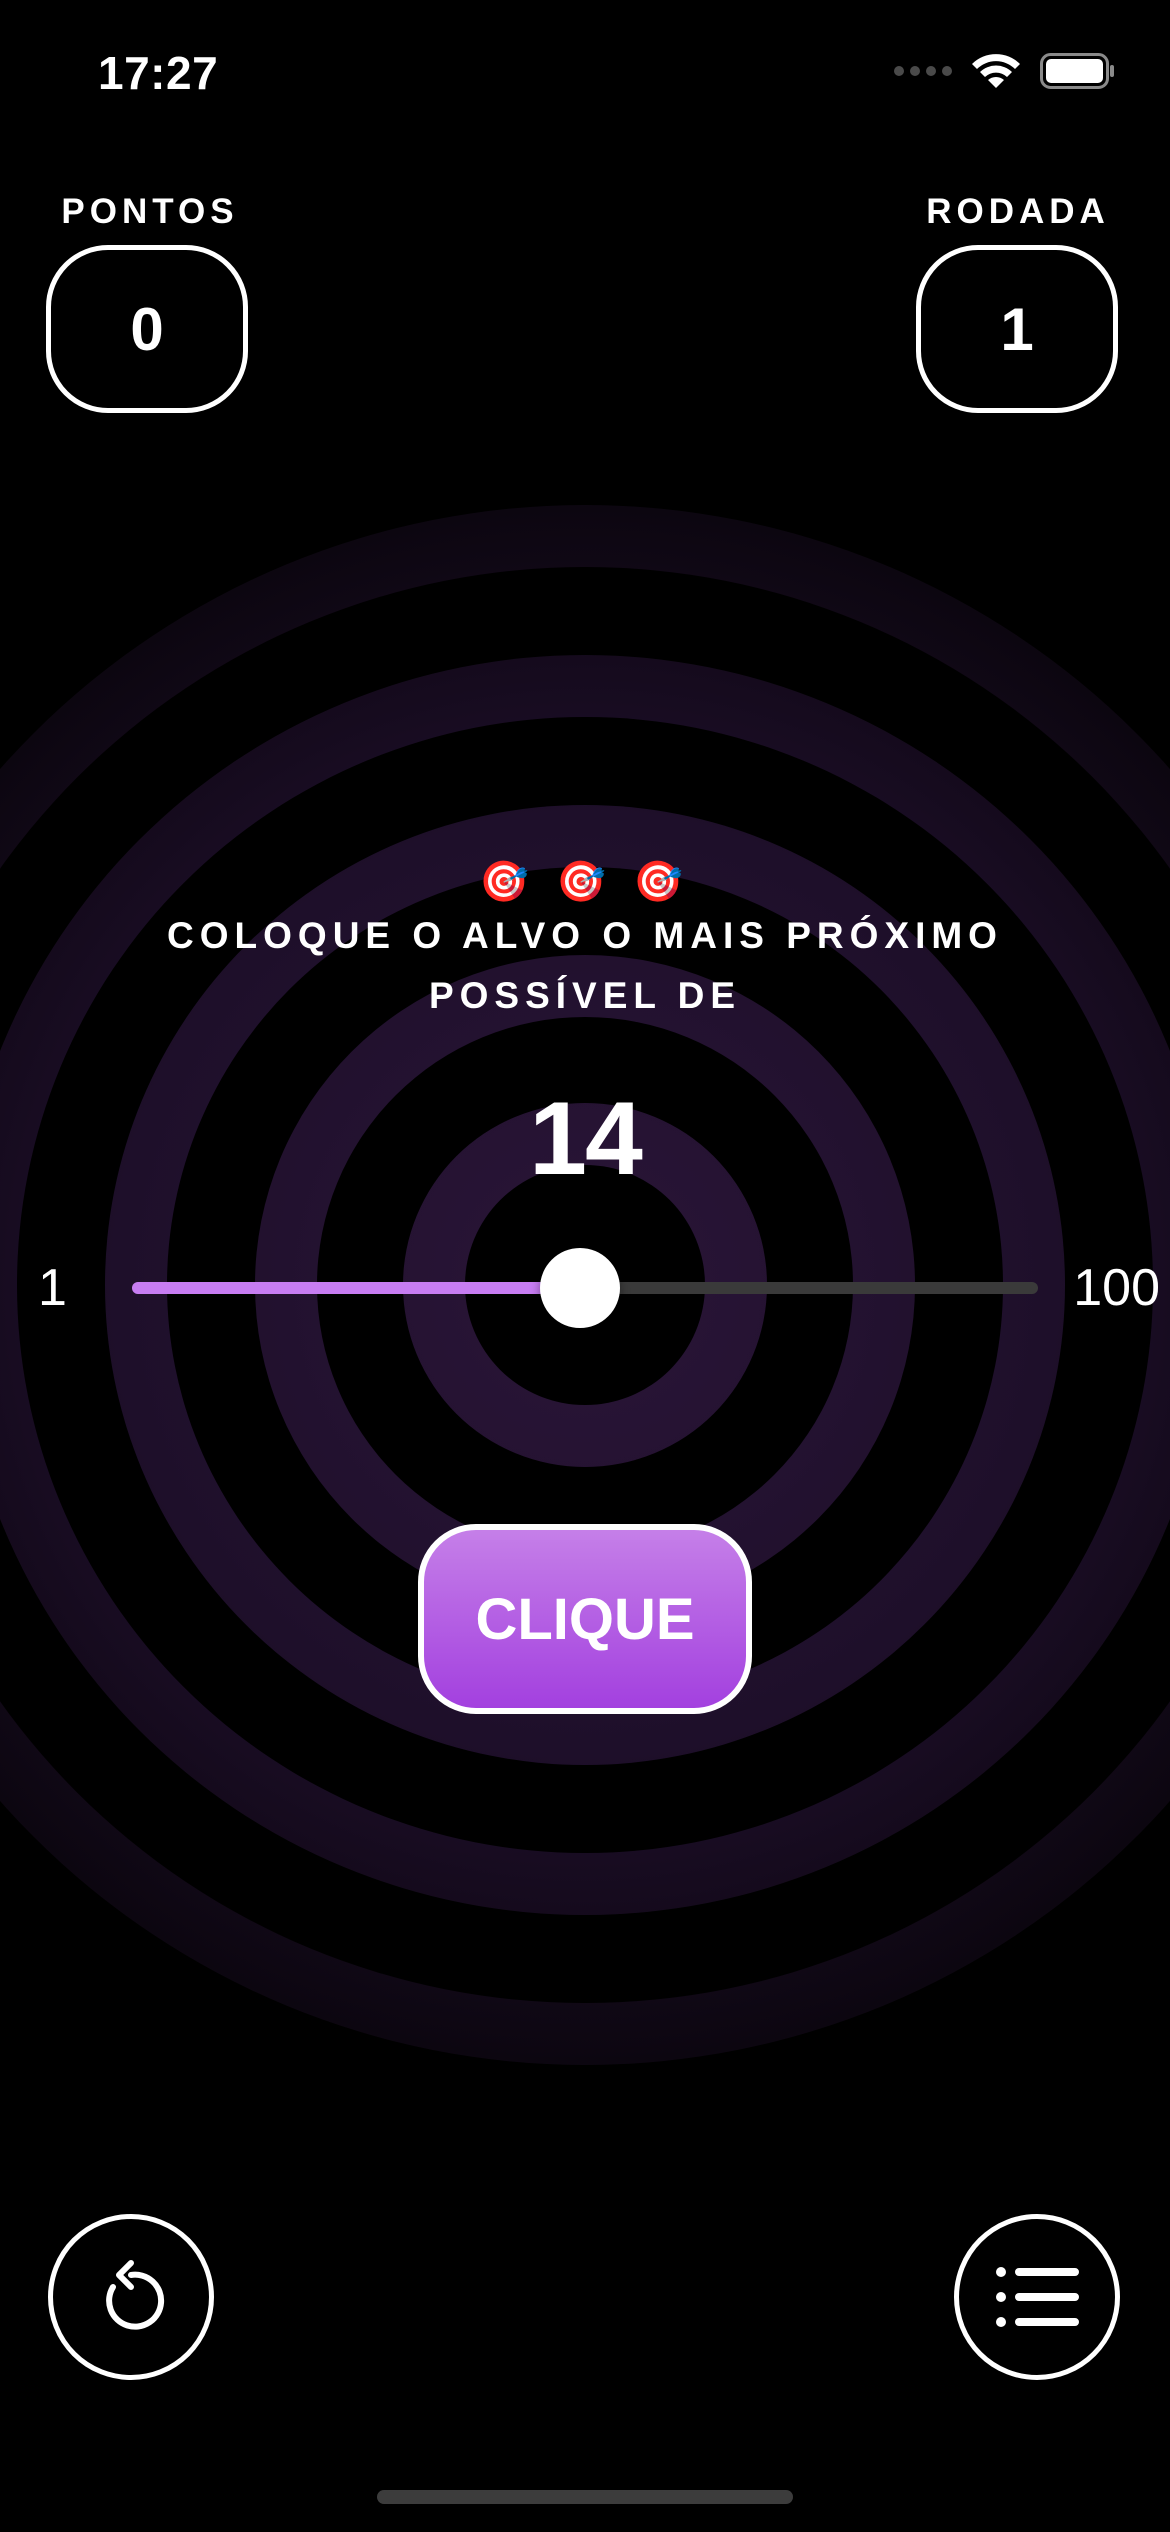 The width and height of the screenshot is (1170, 2532). I want to click on leaderboard-button, so click(1037, 2297).